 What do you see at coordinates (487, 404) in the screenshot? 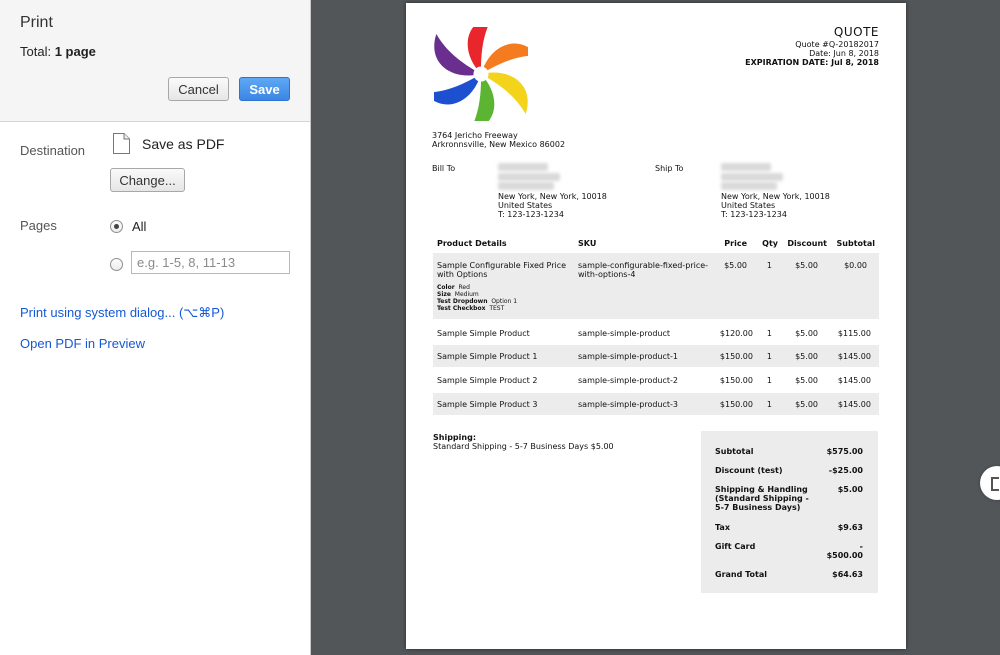
I see `item-name: Sample Simple Product 3` at bounding box center [487, 404].